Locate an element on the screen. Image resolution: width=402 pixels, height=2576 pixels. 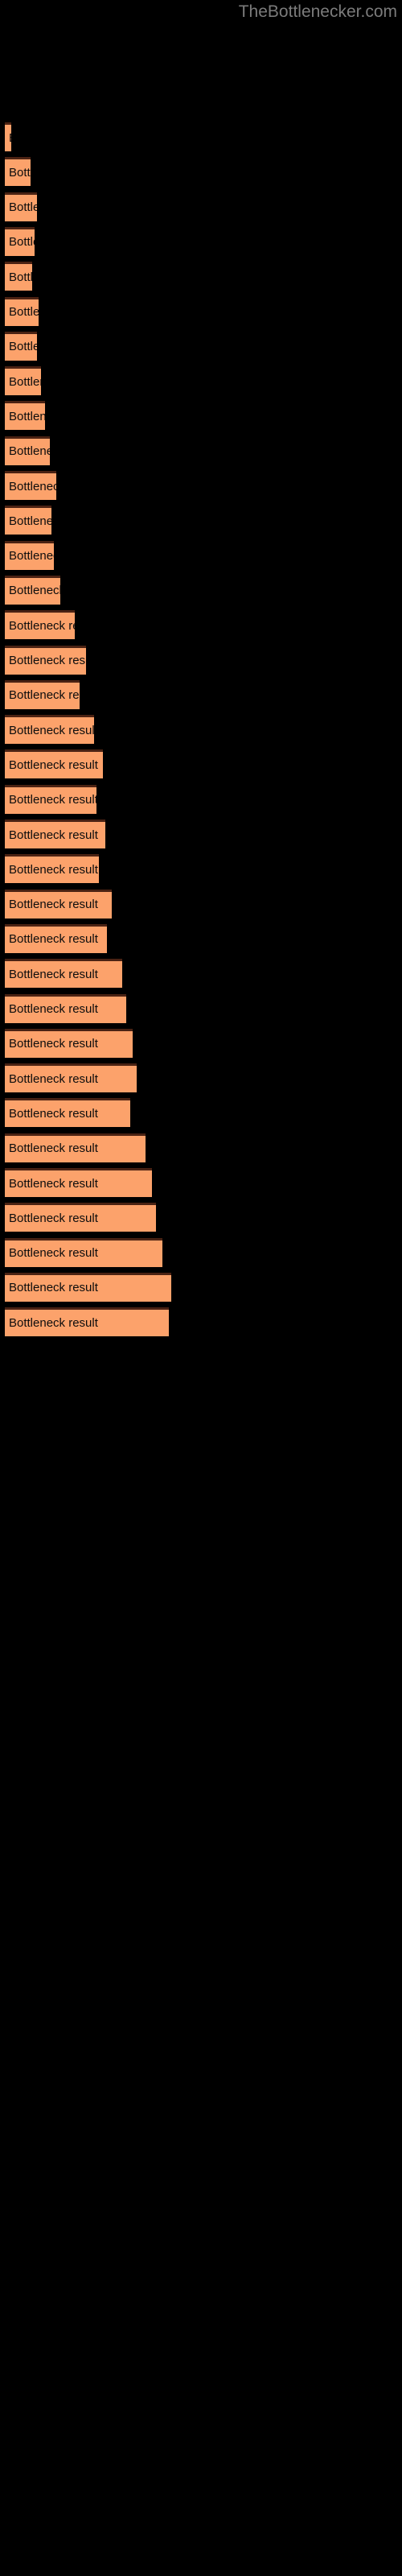
bar-22: Bottleneck result is located at coordinates (52, 869).